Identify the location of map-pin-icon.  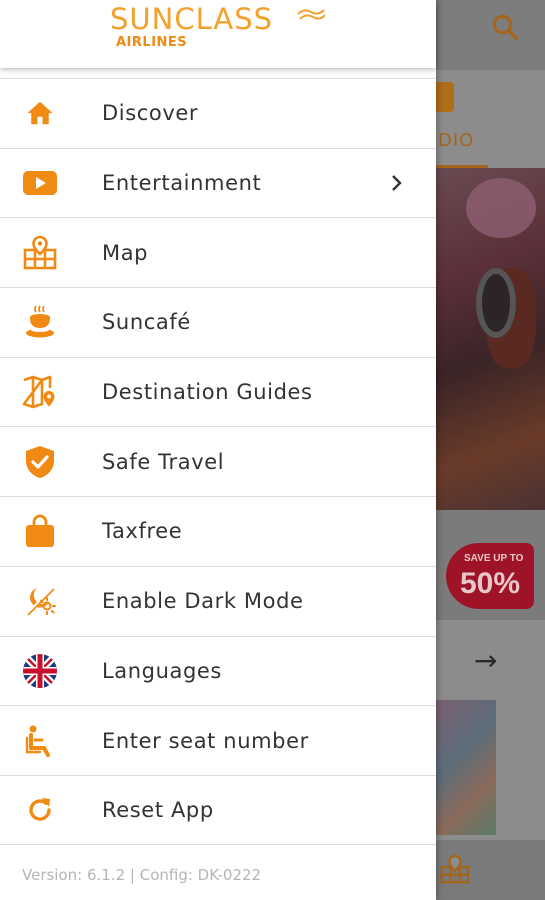
(40, 253).